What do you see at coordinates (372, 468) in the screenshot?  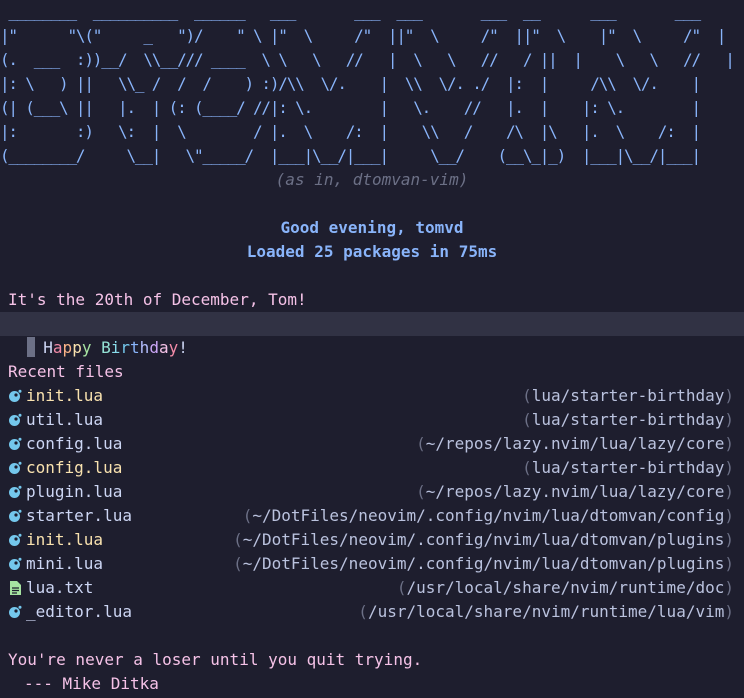 I see `recent-file-item: config.lua (lua/starter-birthday)` at bounding box center [372, 468].